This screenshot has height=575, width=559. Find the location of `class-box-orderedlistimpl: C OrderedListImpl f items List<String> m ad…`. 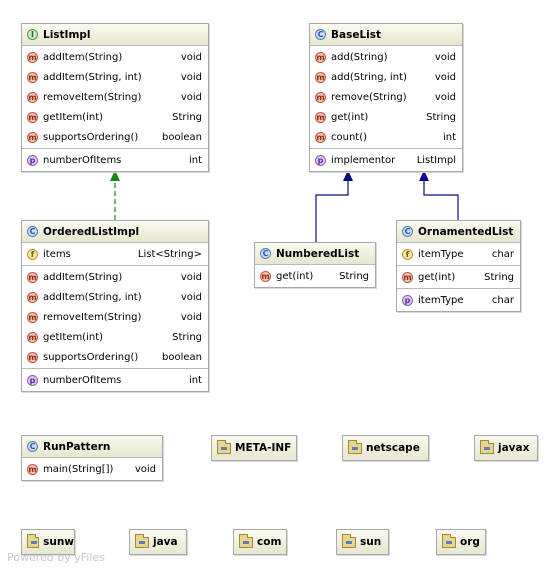

class-box-orderedlistimpl: C OrderedListImpl f items List<String> m ad… is located at coordinates (115, 306).